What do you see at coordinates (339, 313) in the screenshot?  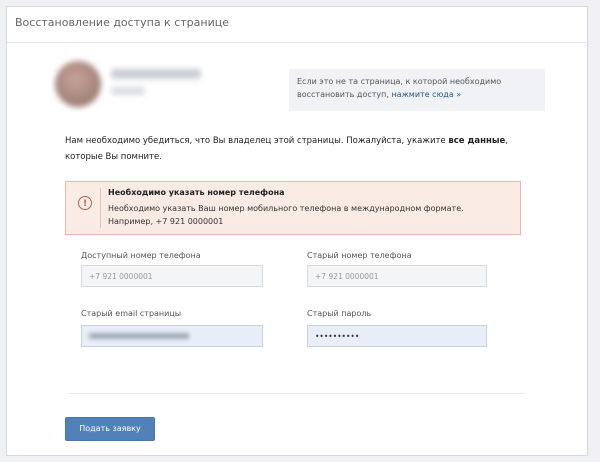 I see `old-password-label: Старый пароль` at bounding box center [339, 313].